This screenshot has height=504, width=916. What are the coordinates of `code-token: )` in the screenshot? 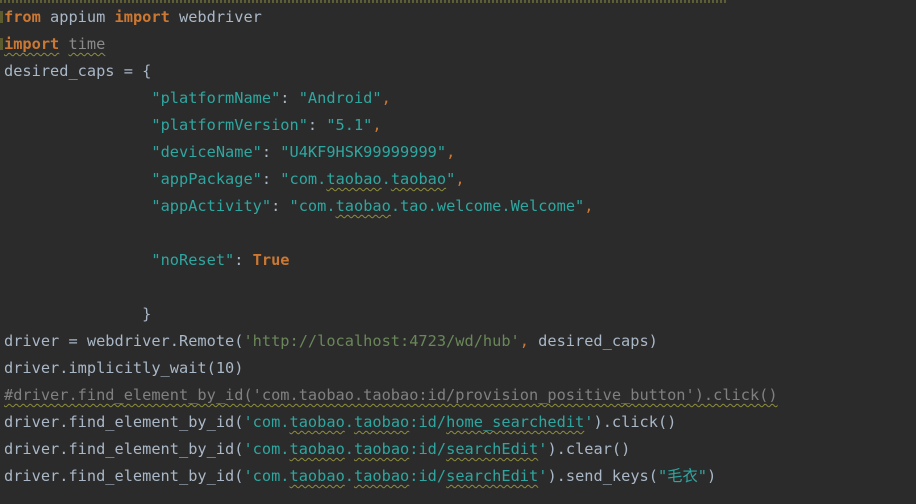 It's located at (711, 476).